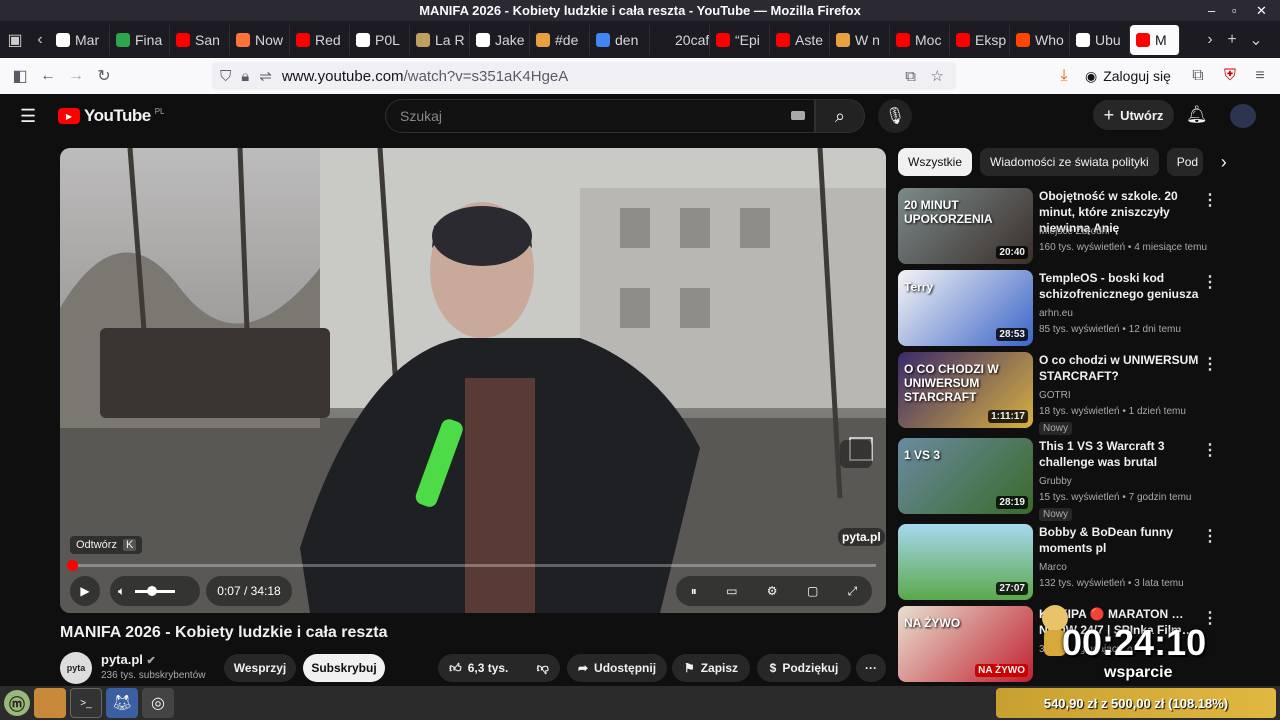 This screenshot has width=1280, height=720. Describe the element at coordinates (711, 668) in the screenshot. I see `save-button: ⚑ Zapisz` at that location.